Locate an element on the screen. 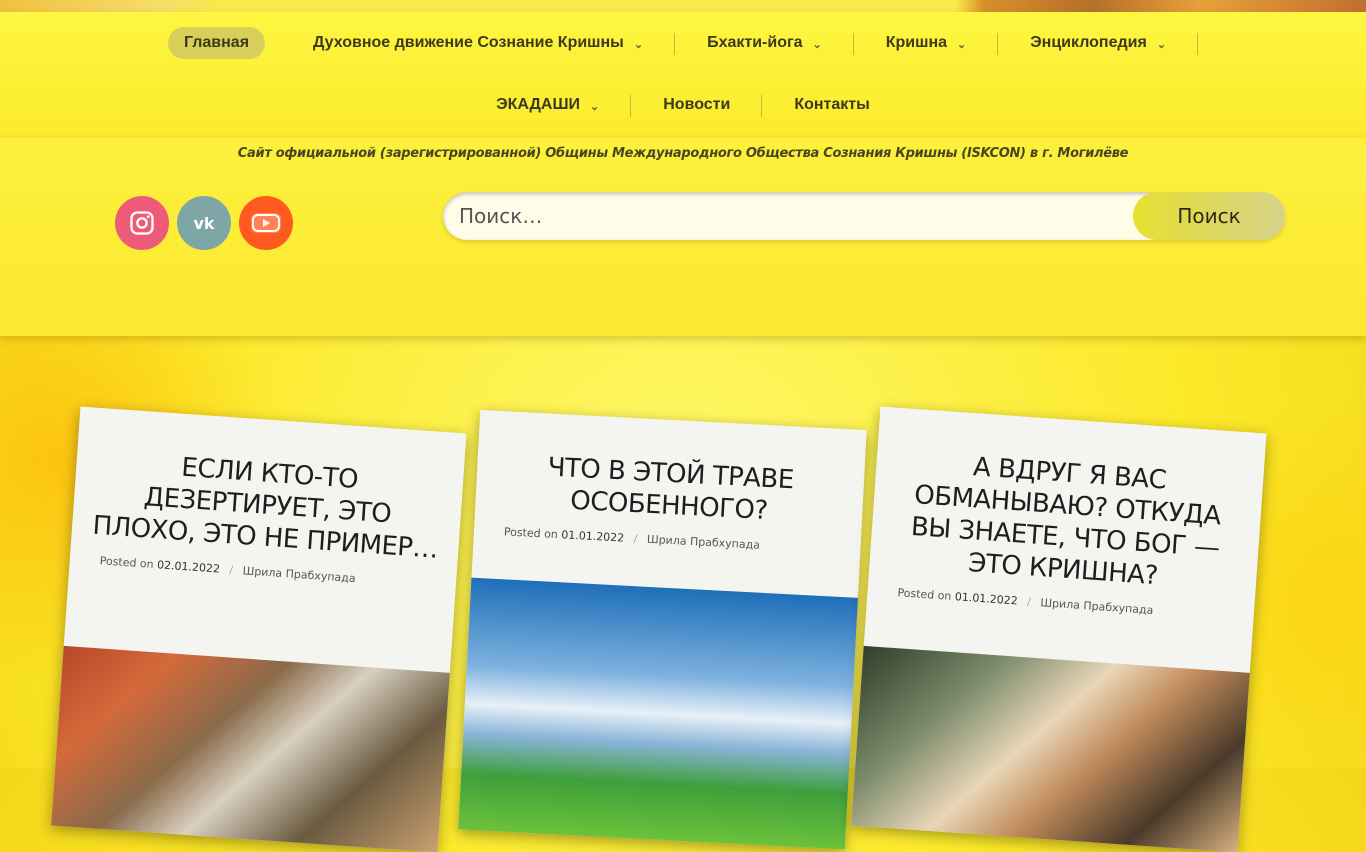 This screenshot has height=852, width=1366. nav-item-krishna: Кришна ⌄ is located at coordinates (926, 43).